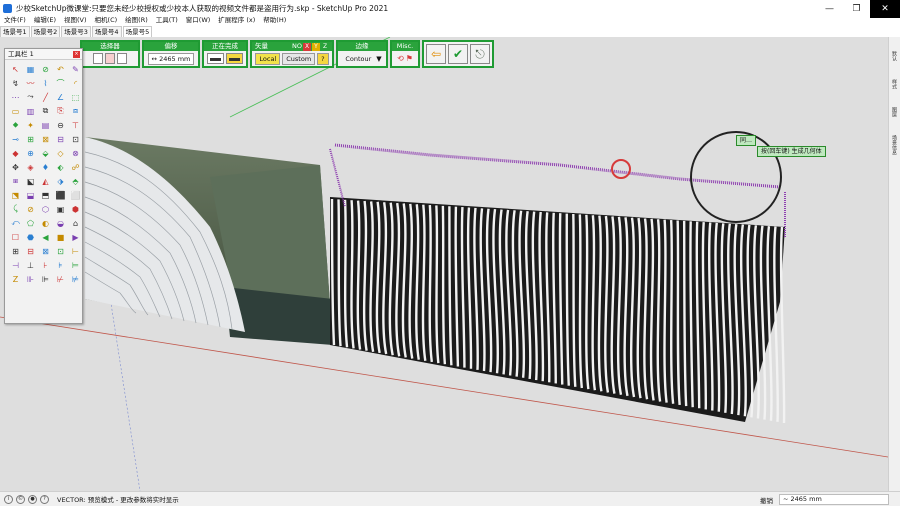 The width and height of the screenshot is (900, 506). Describe the element at coordinates (75, 167) in the screenshot. I see `tool-button-40-icon: ☍` at that location.